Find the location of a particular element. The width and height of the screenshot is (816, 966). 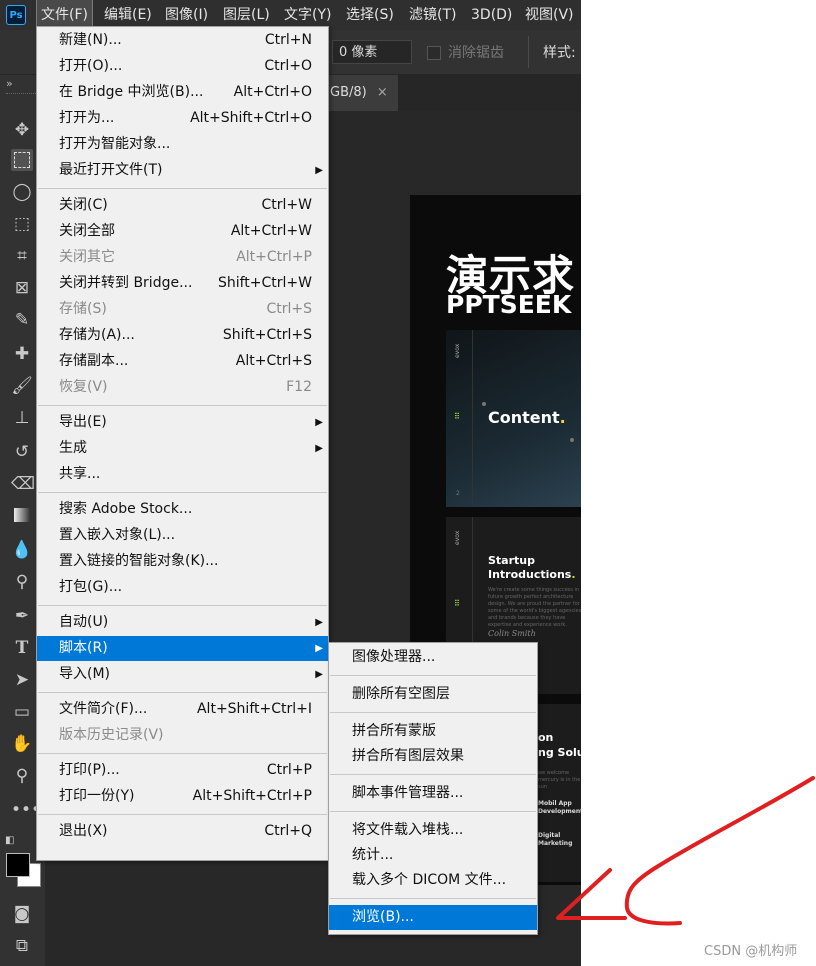

object-select-tool-icon: ⬚ is located at coordinates (22, 224).